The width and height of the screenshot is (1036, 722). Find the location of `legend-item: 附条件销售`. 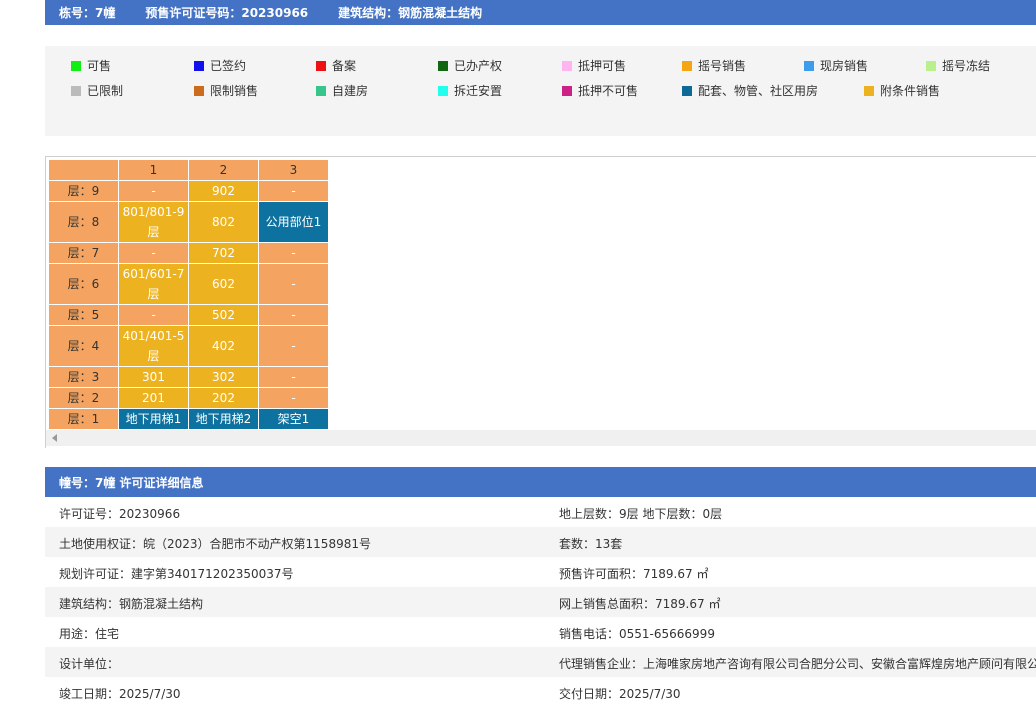

legend-item: 附条件销售 is located at coordinates (902, 90).